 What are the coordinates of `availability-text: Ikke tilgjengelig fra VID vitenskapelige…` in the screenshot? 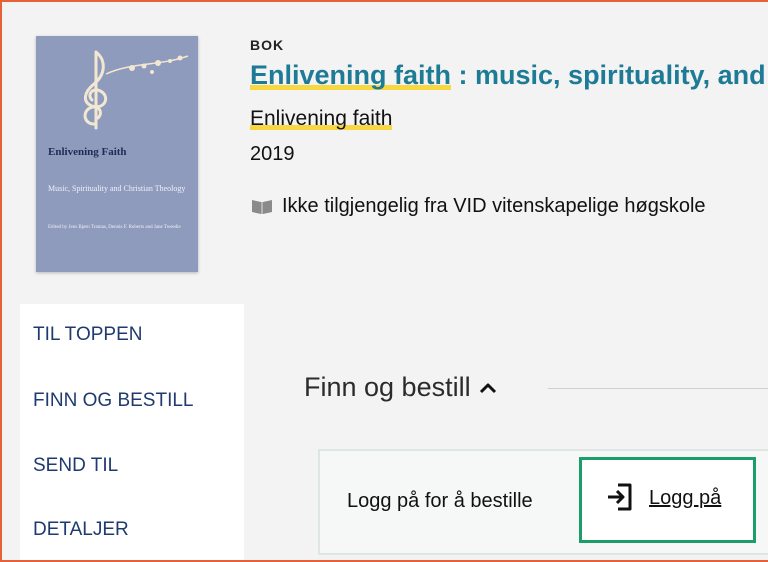 It's located at (494, 206).